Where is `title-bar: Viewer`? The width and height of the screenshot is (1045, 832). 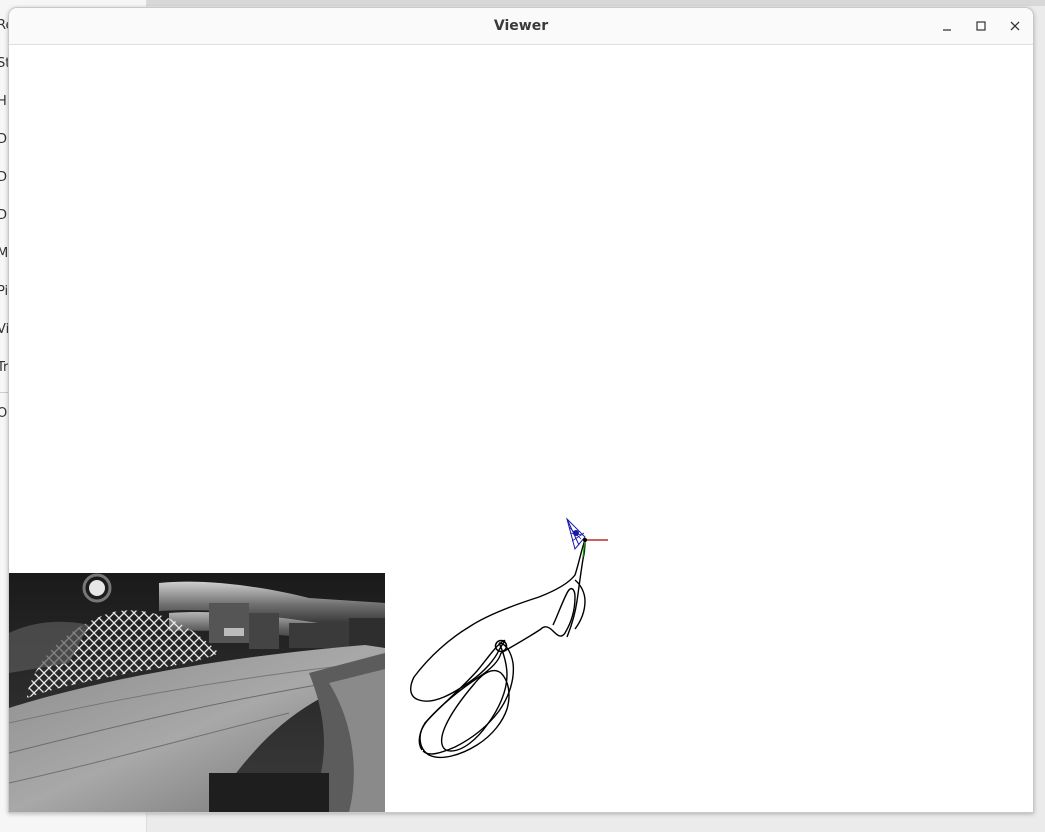 title-bar: Viewer is located at coordinates (521, 26).